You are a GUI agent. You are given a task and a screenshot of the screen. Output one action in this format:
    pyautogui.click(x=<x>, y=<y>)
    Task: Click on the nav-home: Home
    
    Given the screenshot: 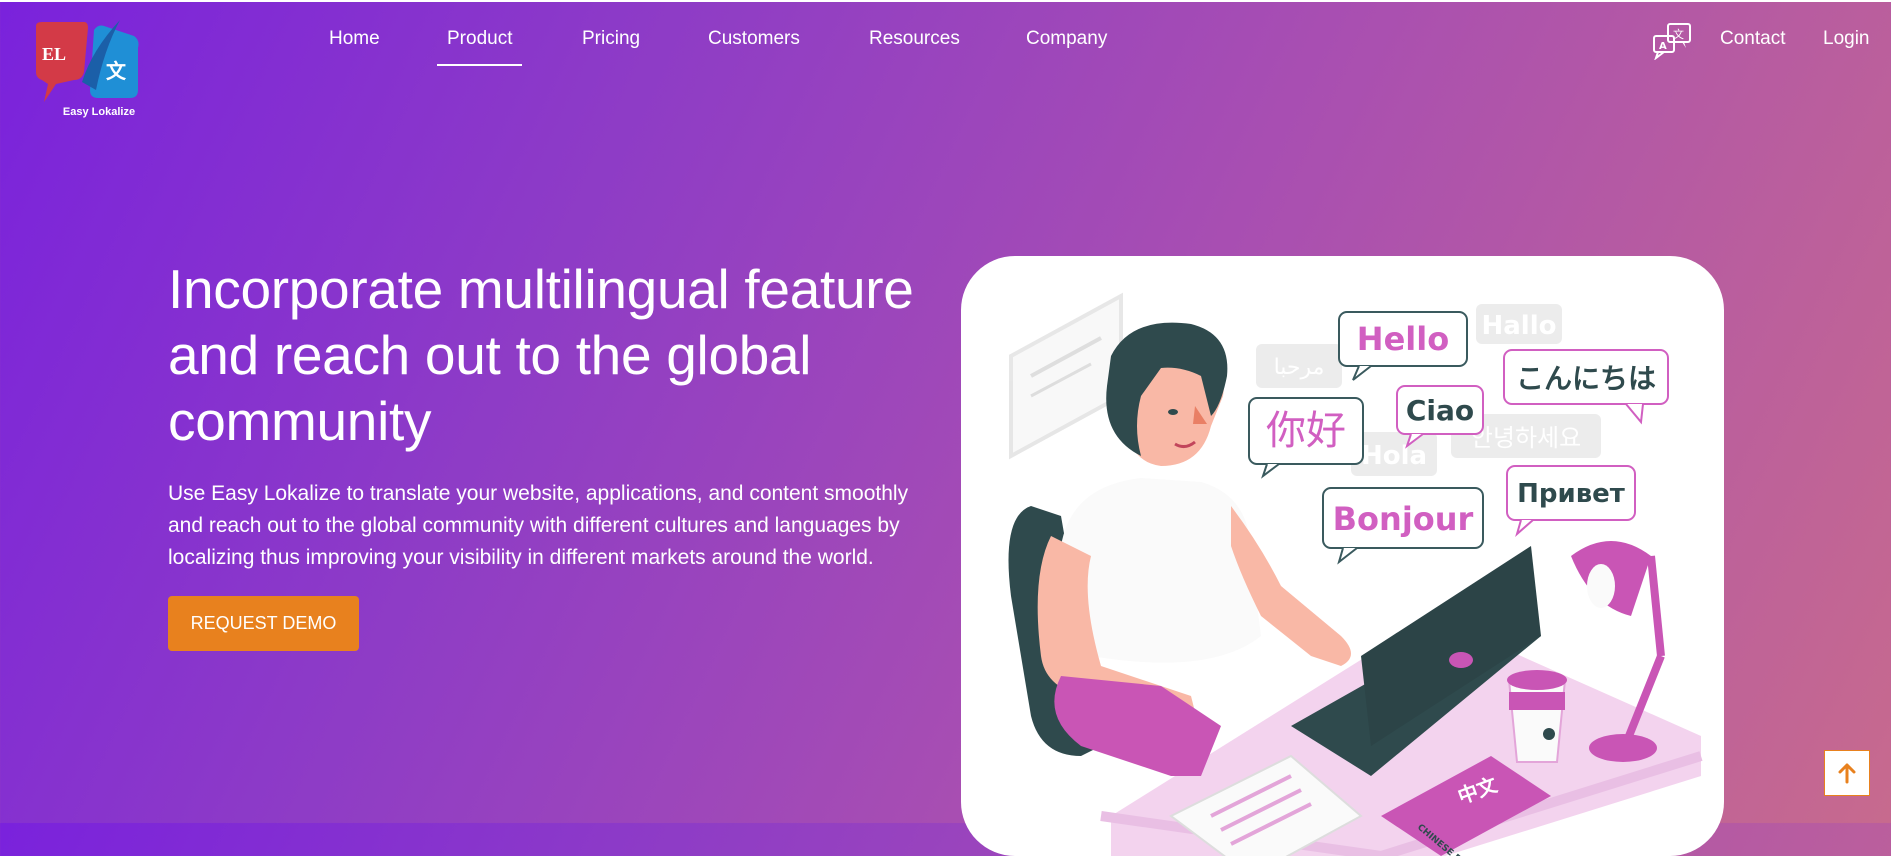 What is the action you would take?
    pyautogui.click(x=354, y=39)
    